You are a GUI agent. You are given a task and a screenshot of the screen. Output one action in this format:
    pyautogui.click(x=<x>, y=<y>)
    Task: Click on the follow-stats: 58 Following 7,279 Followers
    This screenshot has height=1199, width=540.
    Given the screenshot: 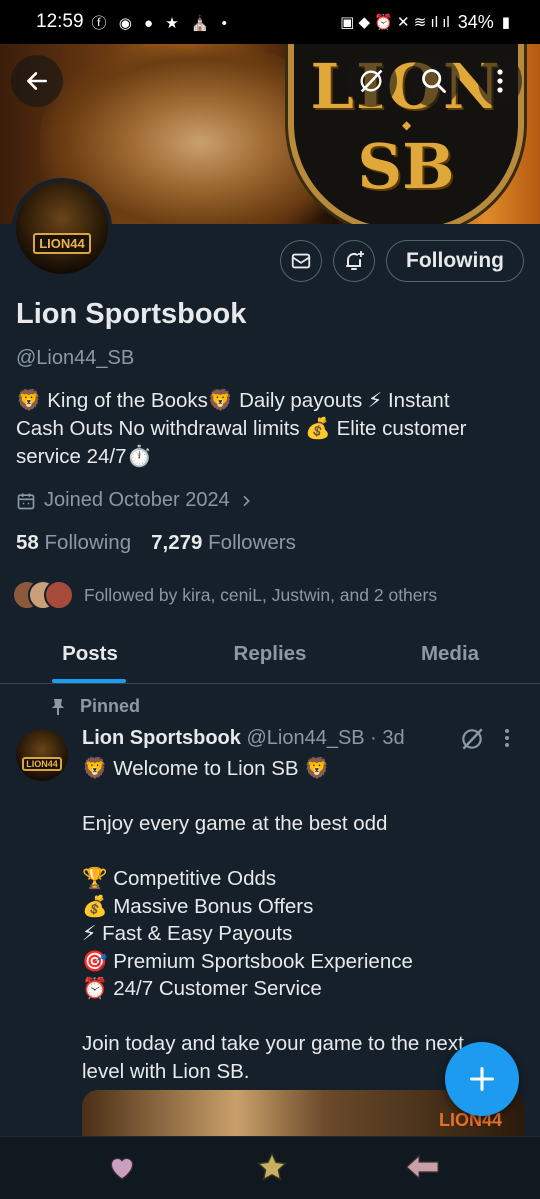 What is the action you would take?
    pyautogui.click(x=156, y=543)
    